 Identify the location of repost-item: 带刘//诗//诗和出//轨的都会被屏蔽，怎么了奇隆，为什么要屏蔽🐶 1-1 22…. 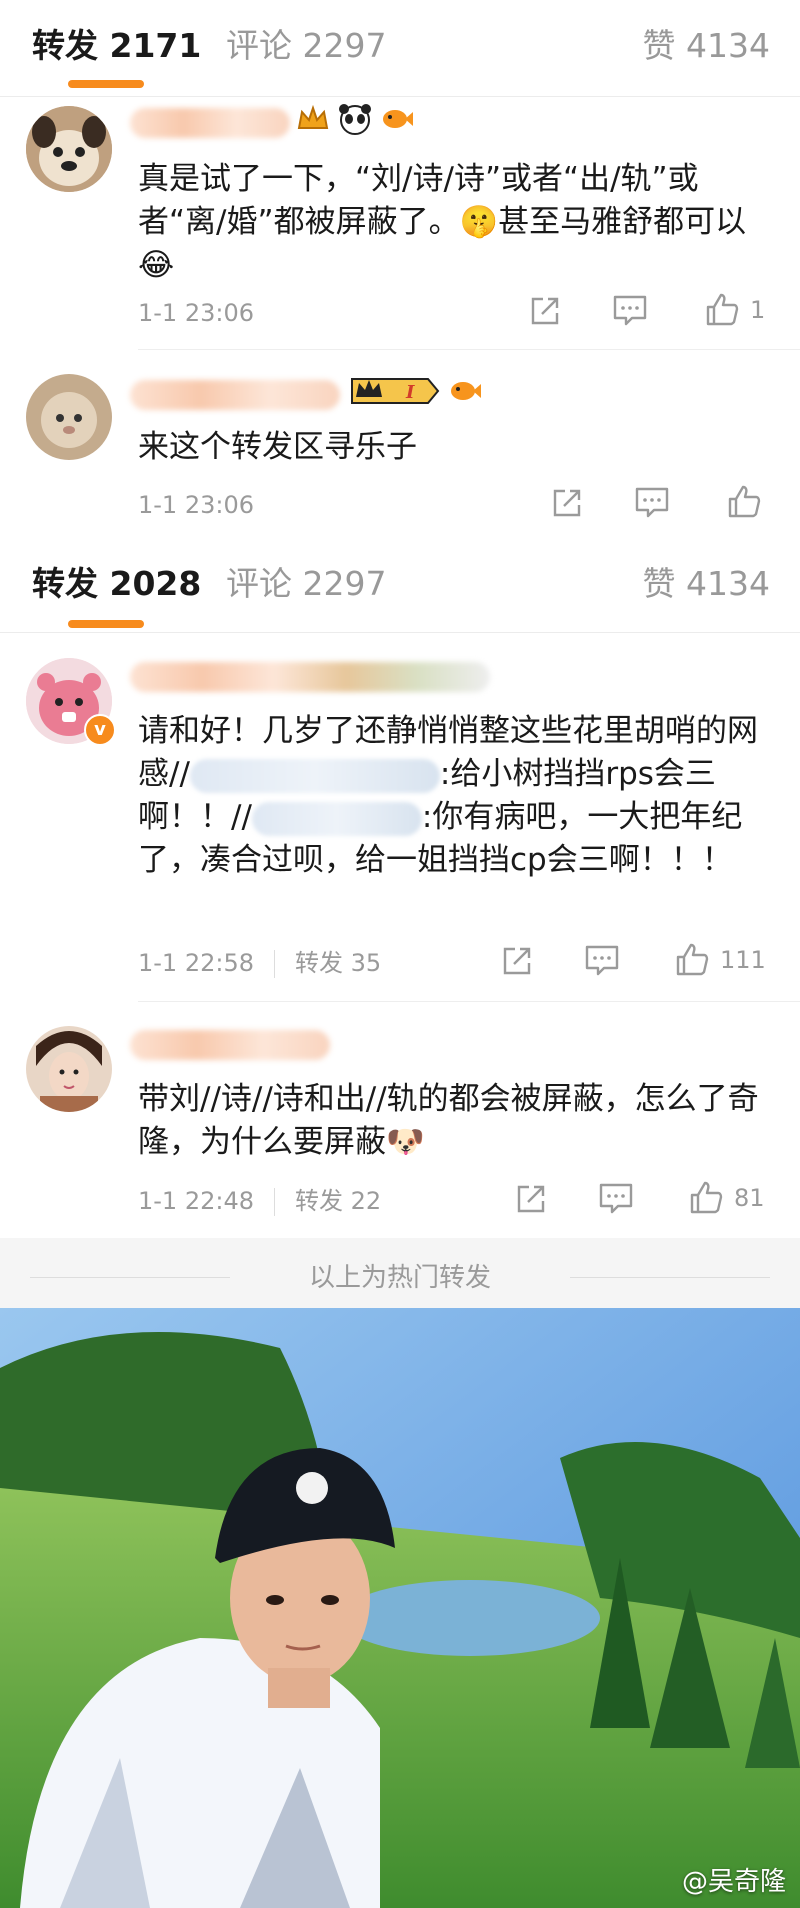
(400, 1120).